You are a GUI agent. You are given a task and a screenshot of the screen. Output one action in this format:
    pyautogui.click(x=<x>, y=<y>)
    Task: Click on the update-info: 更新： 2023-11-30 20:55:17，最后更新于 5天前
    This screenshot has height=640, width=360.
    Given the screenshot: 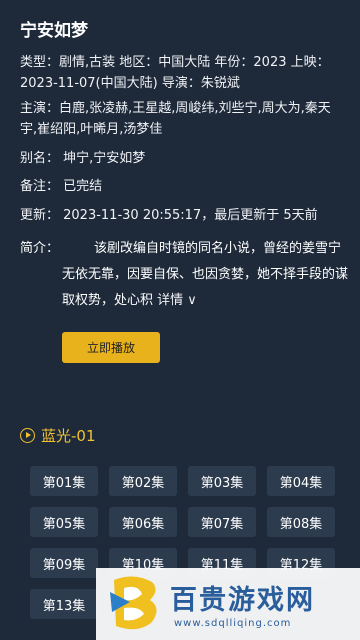 What is the action you would take?
    pyautogui.click(x=169, y=215)
    